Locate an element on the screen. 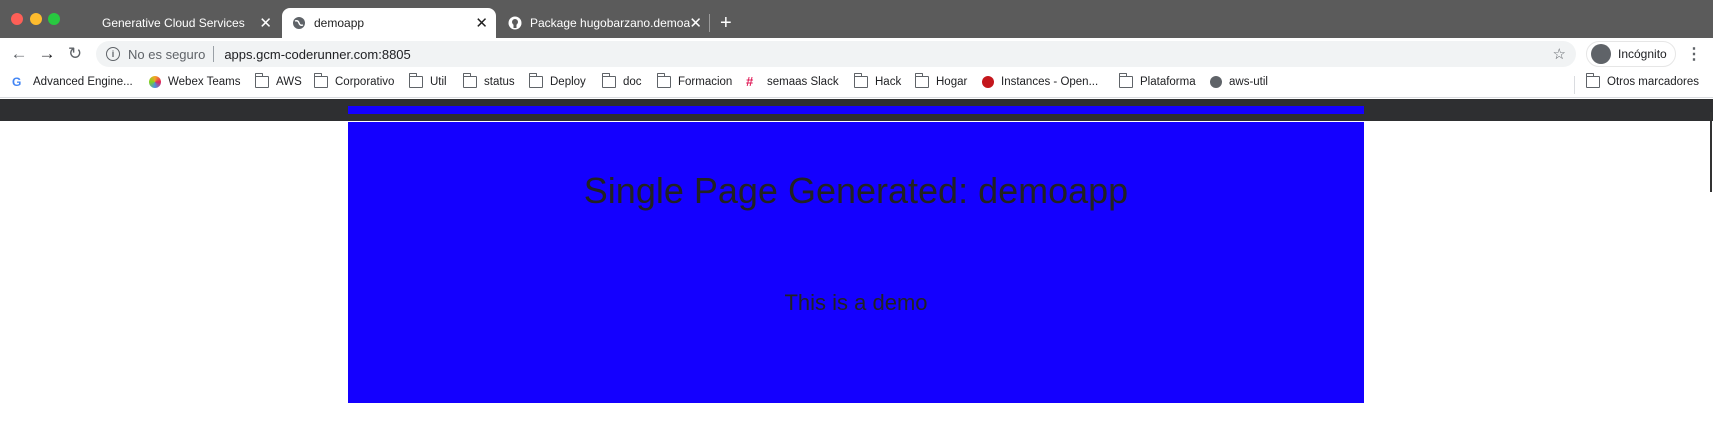 The width and height of the screenshot is (1713, 424). github-icon is located at coordinates (515, 23).